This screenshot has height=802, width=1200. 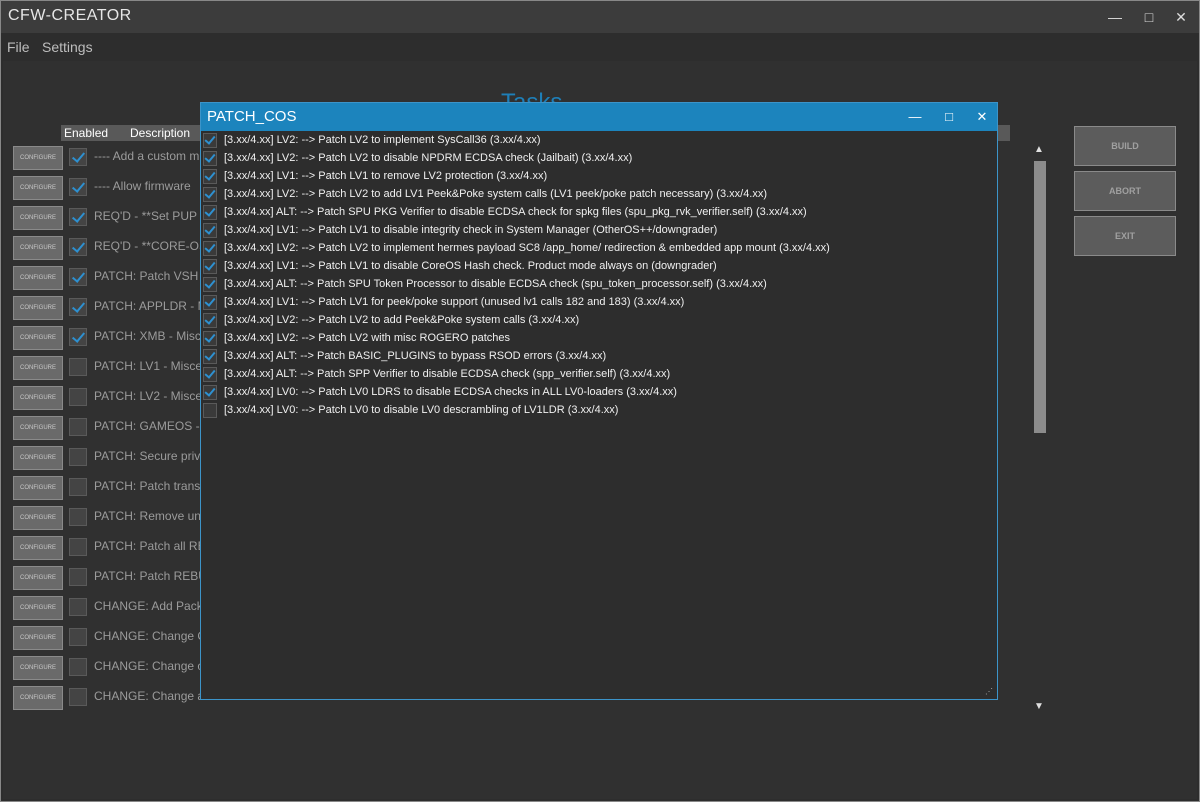 I want to click on exit-button: EXIT, so click(x=1125, y=236).